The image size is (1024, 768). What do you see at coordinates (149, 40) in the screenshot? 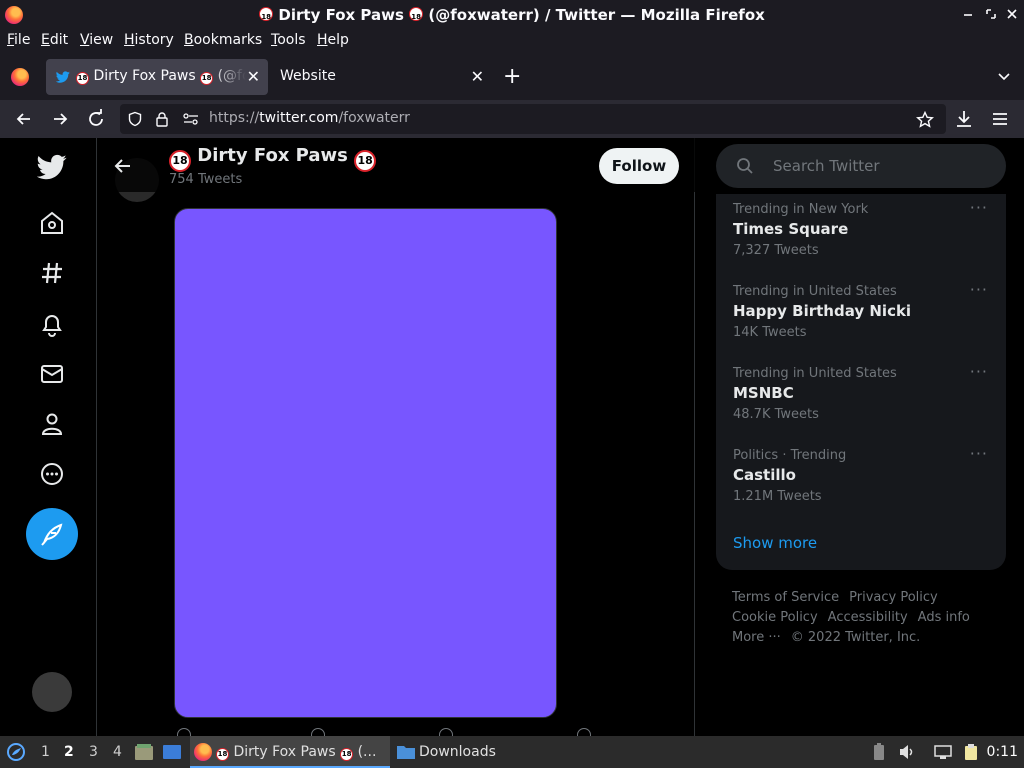
I see `menu-history: History` at bounding box center [149, 40].